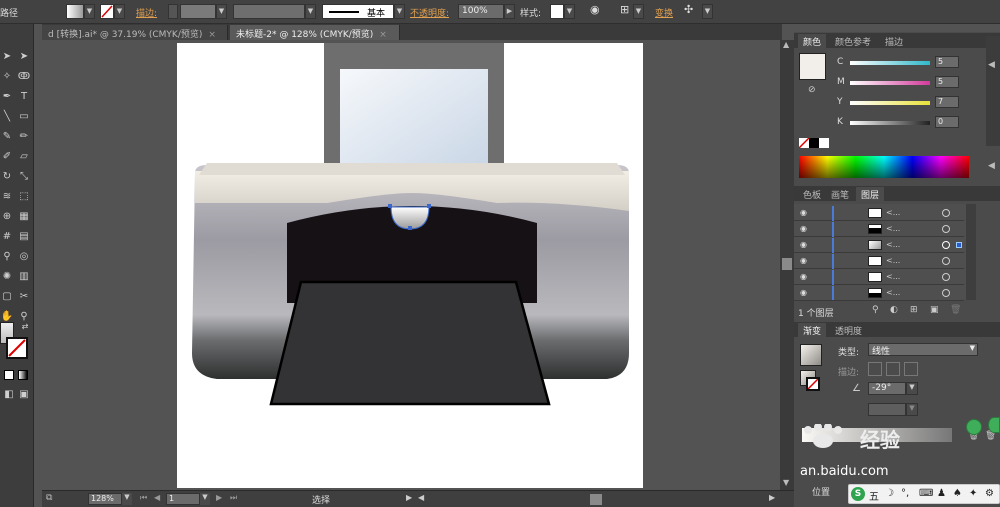  What do you see at coordinates (315, 32) in the screenshot?
I see `tab-document-2: 未标题-2* @ 128% (CMYK/预览) ×` at bounding box center [315, 32].